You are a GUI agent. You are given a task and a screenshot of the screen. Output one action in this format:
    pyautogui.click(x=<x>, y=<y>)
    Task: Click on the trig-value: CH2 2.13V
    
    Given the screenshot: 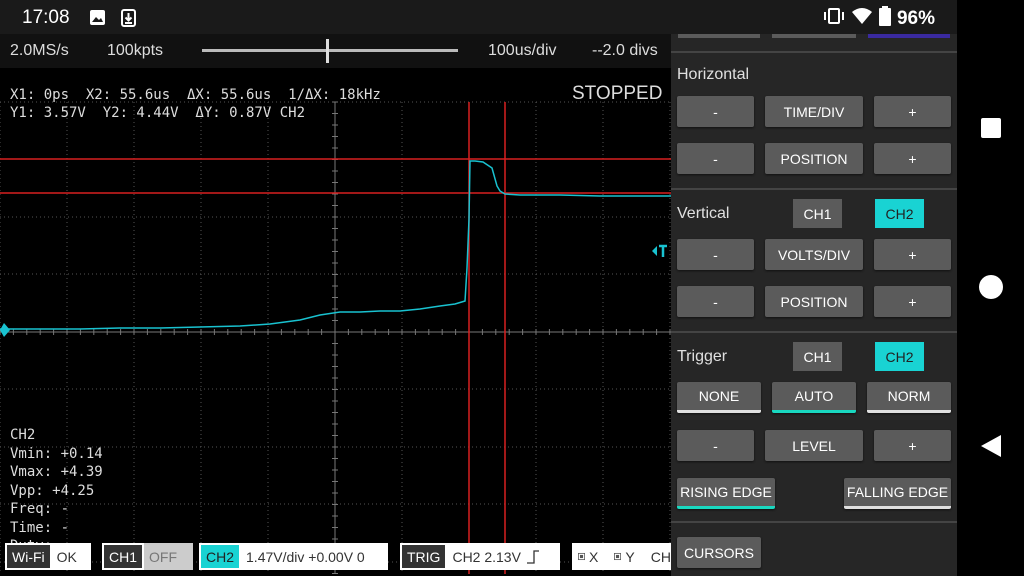 What is the action you would take?
    pyautogui.click(x=486, y=556)
    